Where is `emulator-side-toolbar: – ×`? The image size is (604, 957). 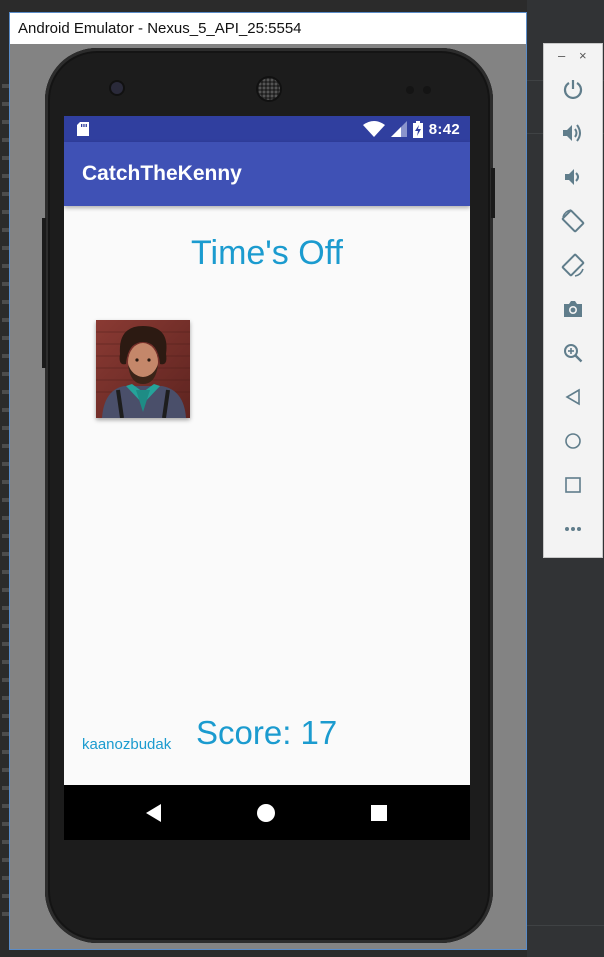 emulator-side-toolbar: – × is located at coordinates (573, 300).